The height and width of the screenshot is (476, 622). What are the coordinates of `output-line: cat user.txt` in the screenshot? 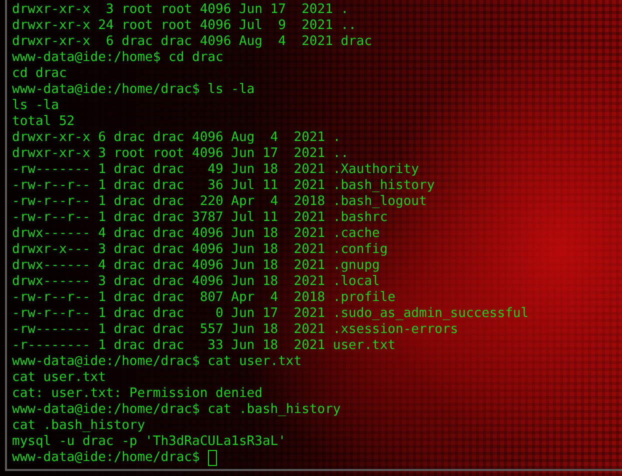 It's located at (59, 378).